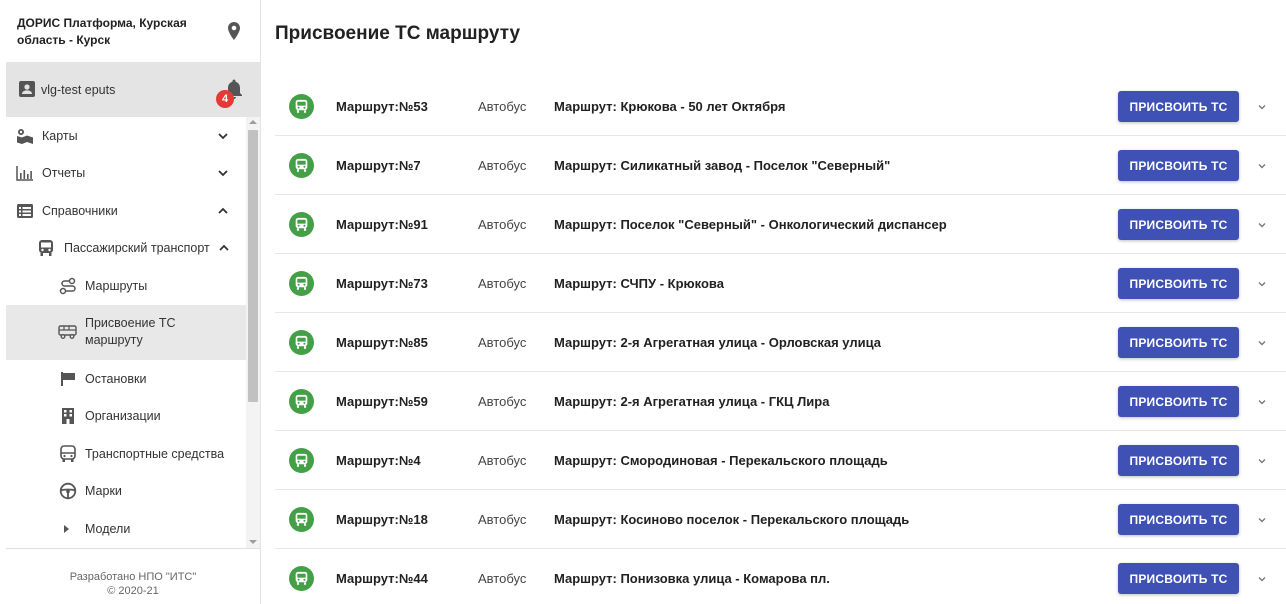 This screenshot has width=1286, height=604. I want to click on scroll-up-arrow-icon, so click(253, 122).